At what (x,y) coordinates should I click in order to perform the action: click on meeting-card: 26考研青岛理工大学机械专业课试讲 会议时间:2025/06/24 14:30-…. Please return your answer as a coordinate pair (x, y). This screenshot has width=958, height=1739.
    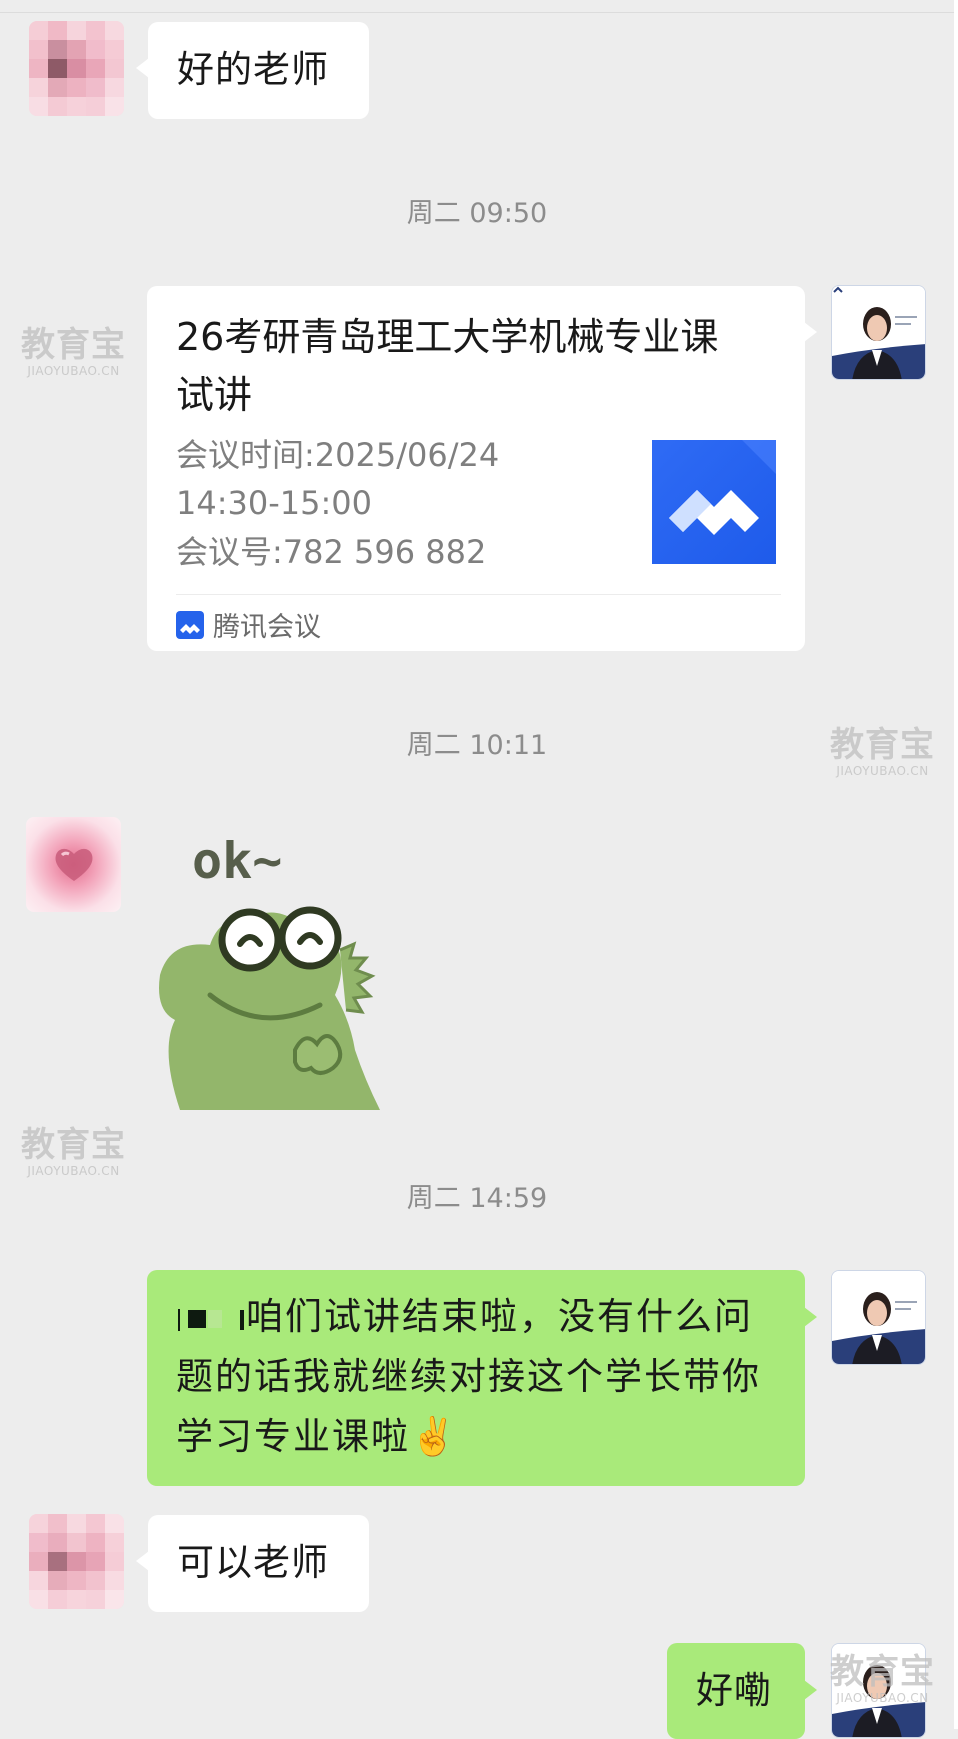
    Looking at the image, I should click on (476, 468).